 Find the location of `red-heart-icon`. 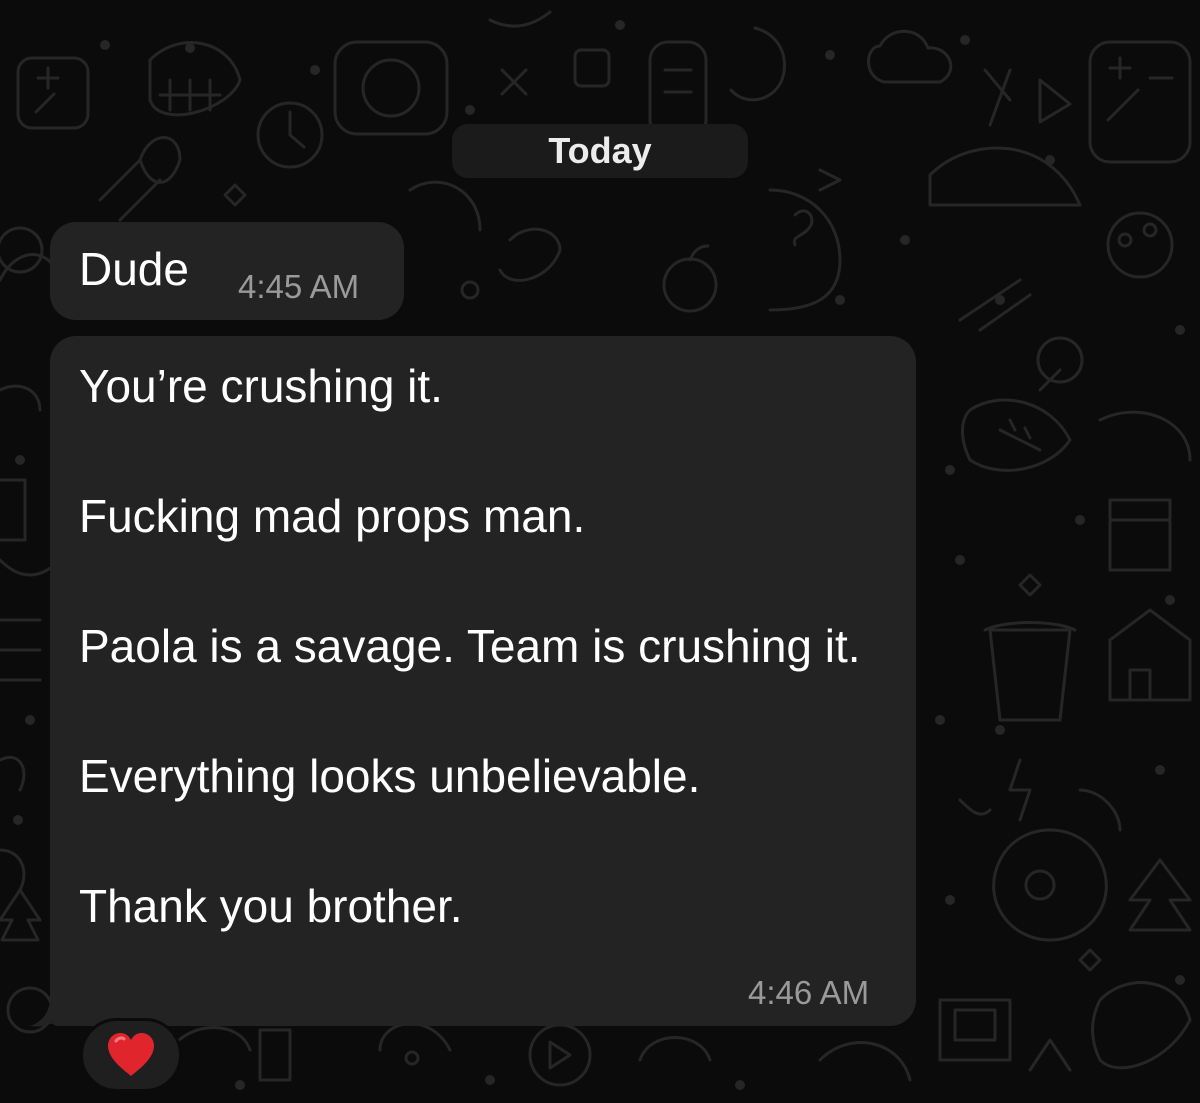

red-heart-icon is located at coordinates (131, 1054).